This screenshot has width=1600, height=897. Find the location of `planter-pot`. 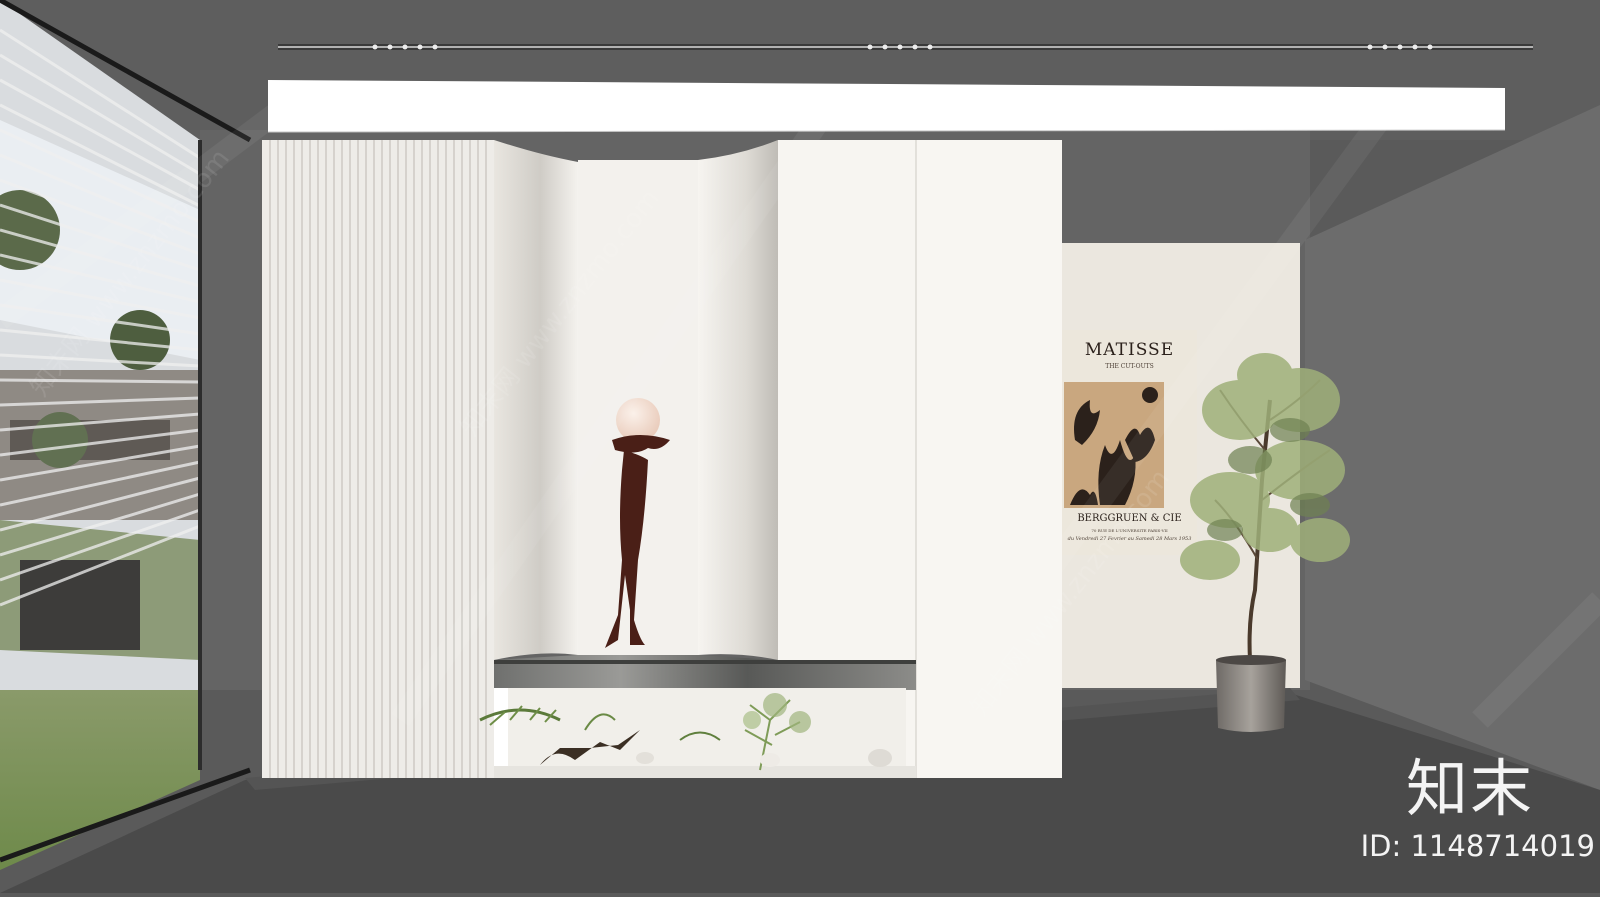

planter-pot is located at coordinates (1251, 696).